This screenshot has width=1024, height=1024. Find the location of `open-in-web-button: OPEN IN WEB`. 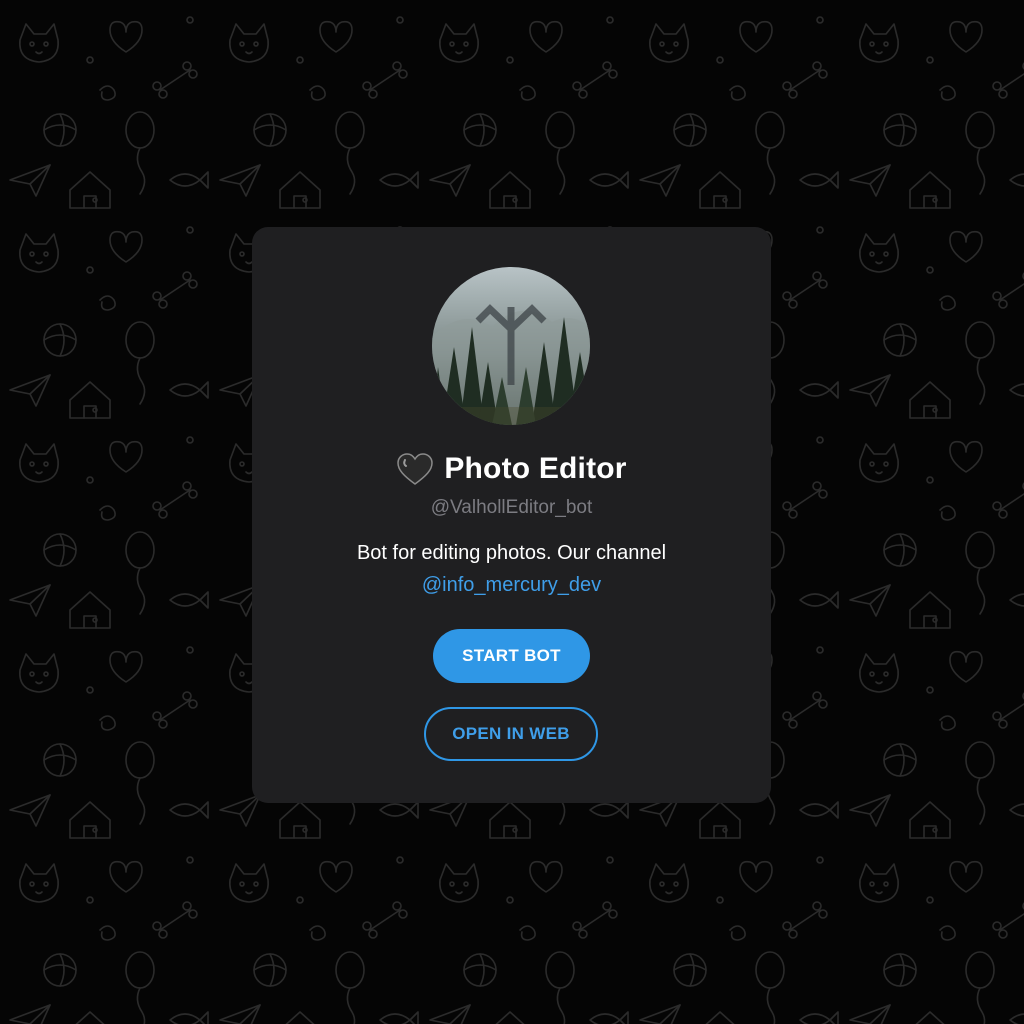

open-in-web-button: OPEN IN WEB is located at coordinates (511, 734).